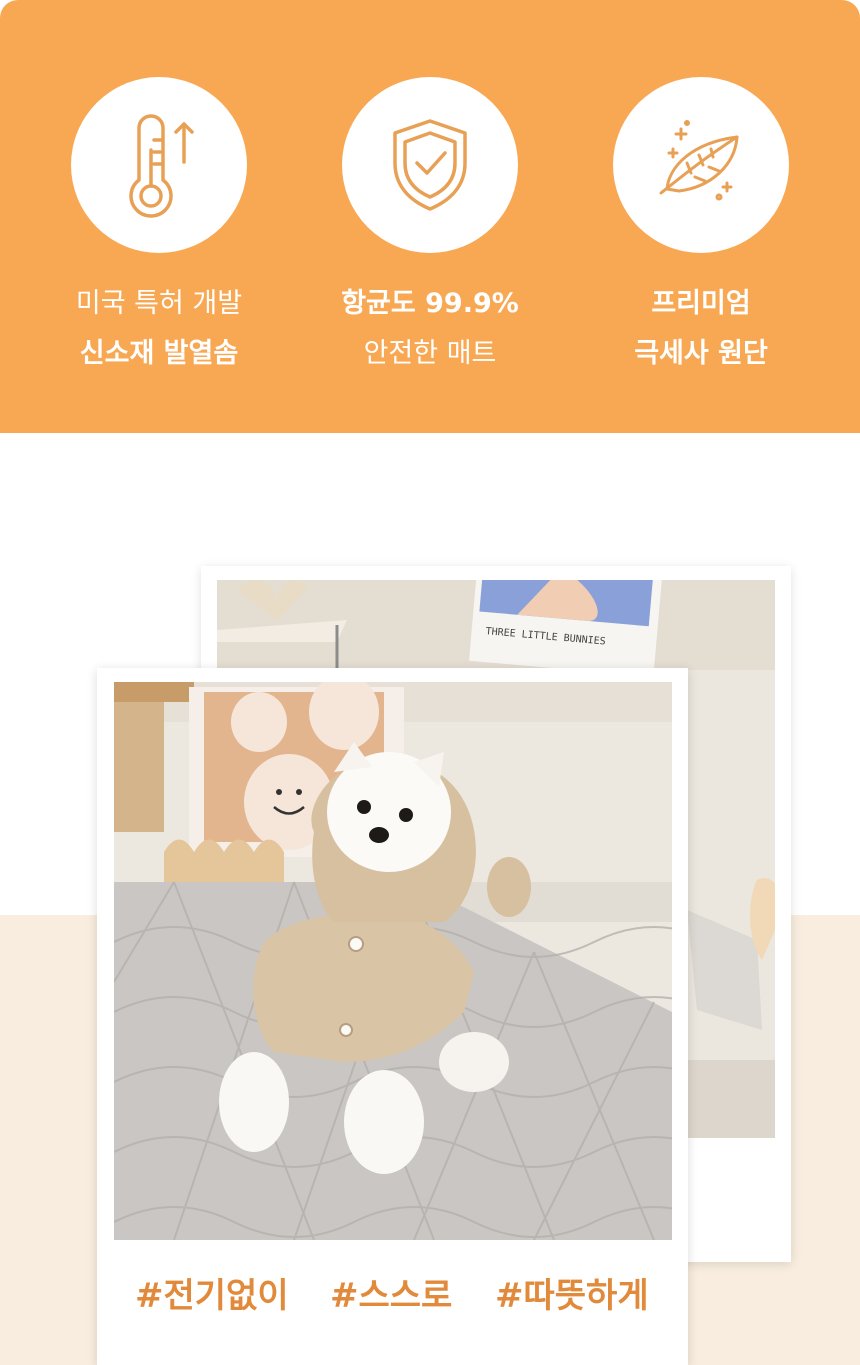 This screenshot has height=1365, width=860. Describe the element at coordinates (701, 303) in the screenshot. I see `feature-line1: 프리미엄` at that location.